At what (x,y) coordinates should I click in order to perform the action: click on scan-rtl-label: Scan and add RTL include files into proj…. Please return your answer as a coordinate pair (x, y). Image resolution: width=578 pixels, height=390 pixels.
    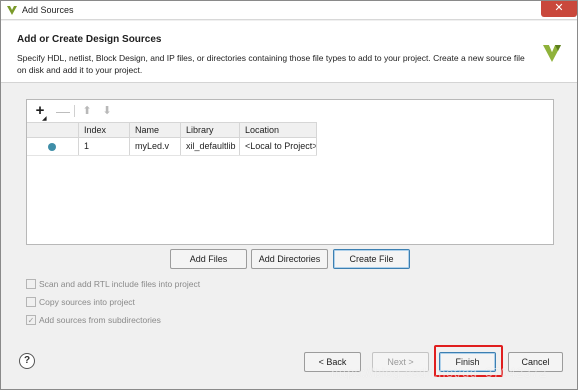
    Looking at the image, I should click on (120, 284).